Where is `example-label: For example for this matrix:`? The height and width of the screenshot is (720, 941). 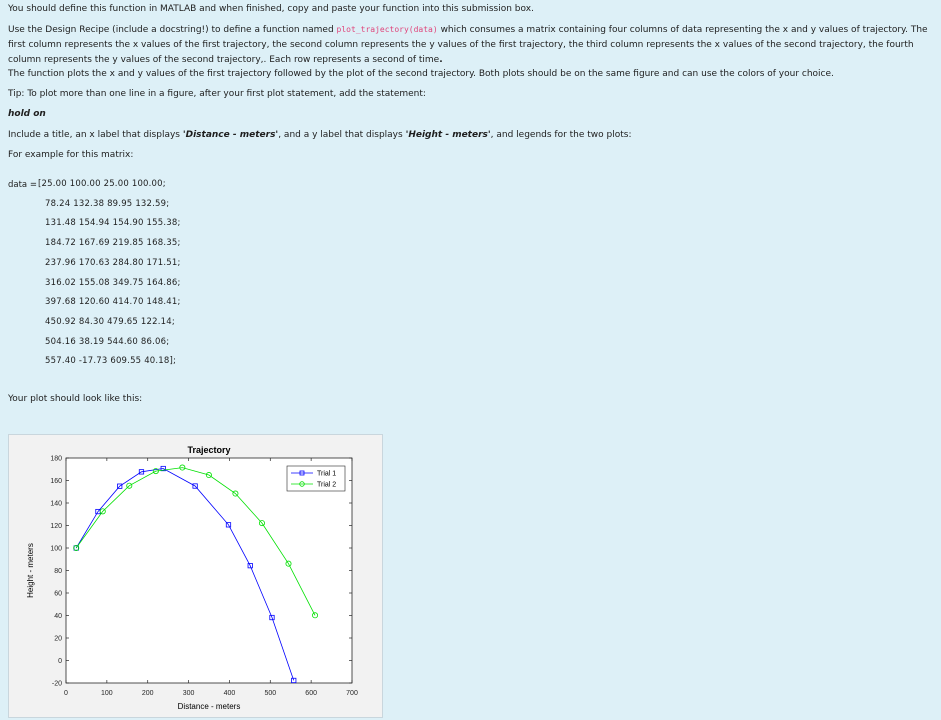
example-label: For example for this matrix: is located at coordinates (71, 155).